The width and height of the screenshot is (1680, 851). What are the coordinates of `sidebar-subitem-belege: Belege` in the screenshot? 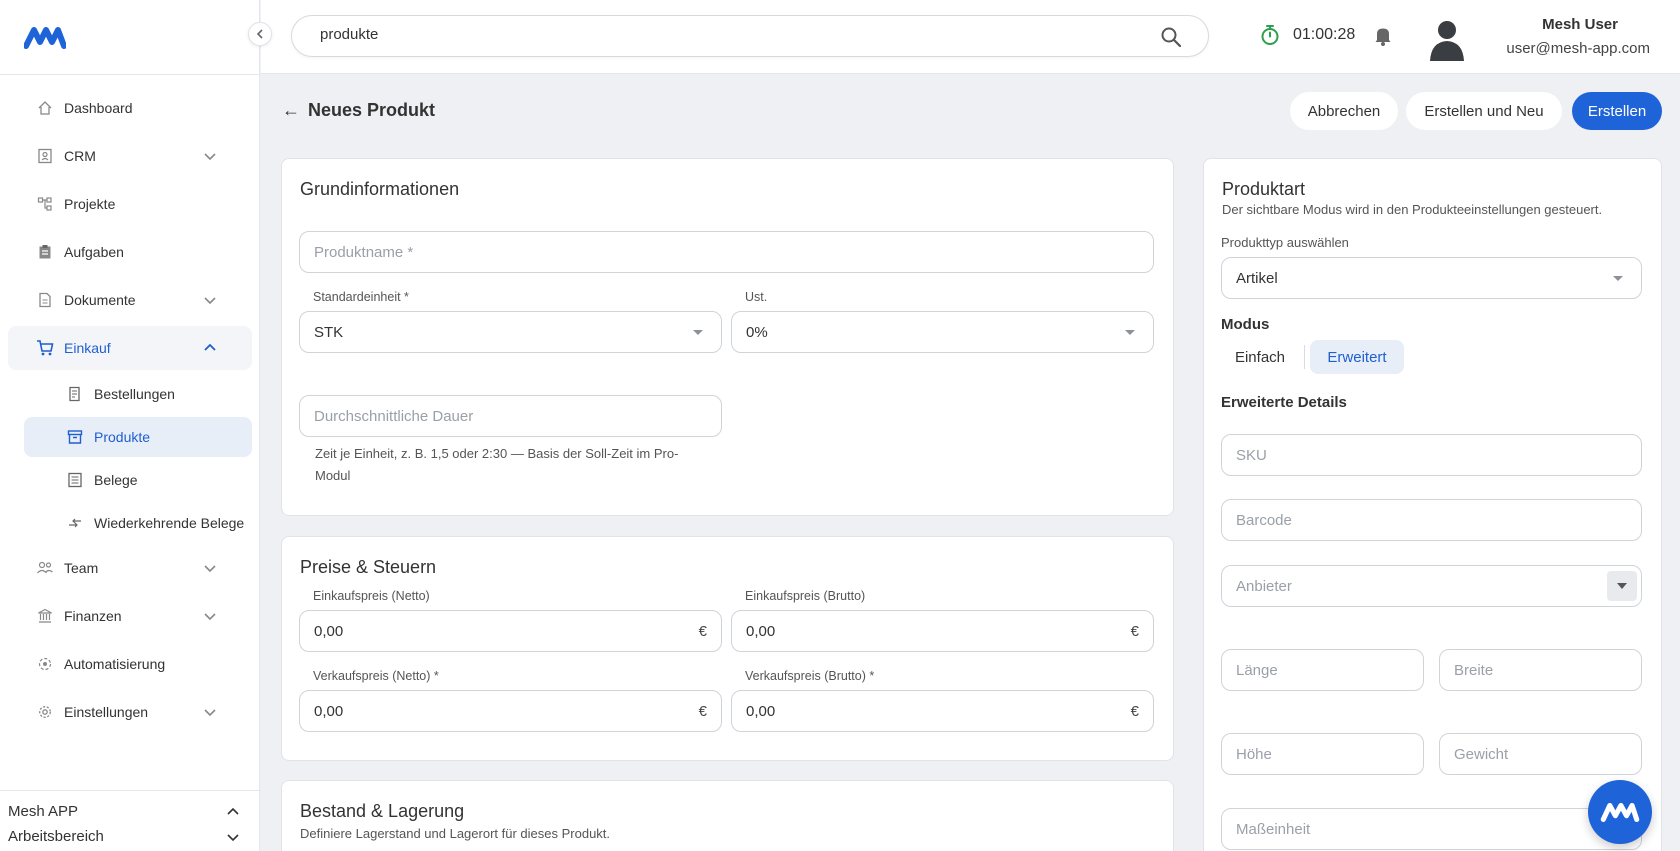 It's located at (138, 480).